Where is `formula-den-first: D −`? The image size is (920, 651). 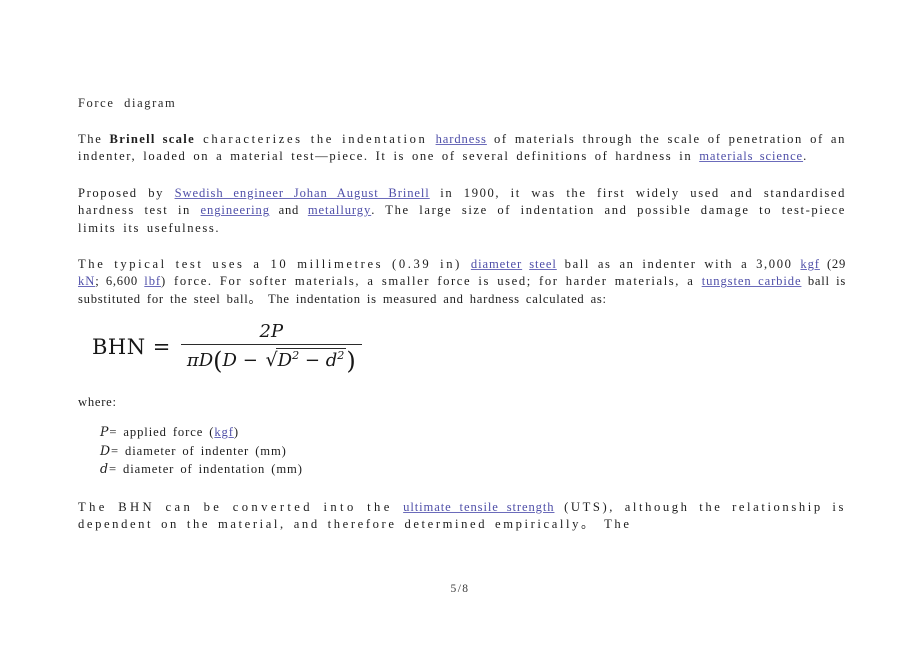
formula-den-first: D − is located at coordinates (240, 361).